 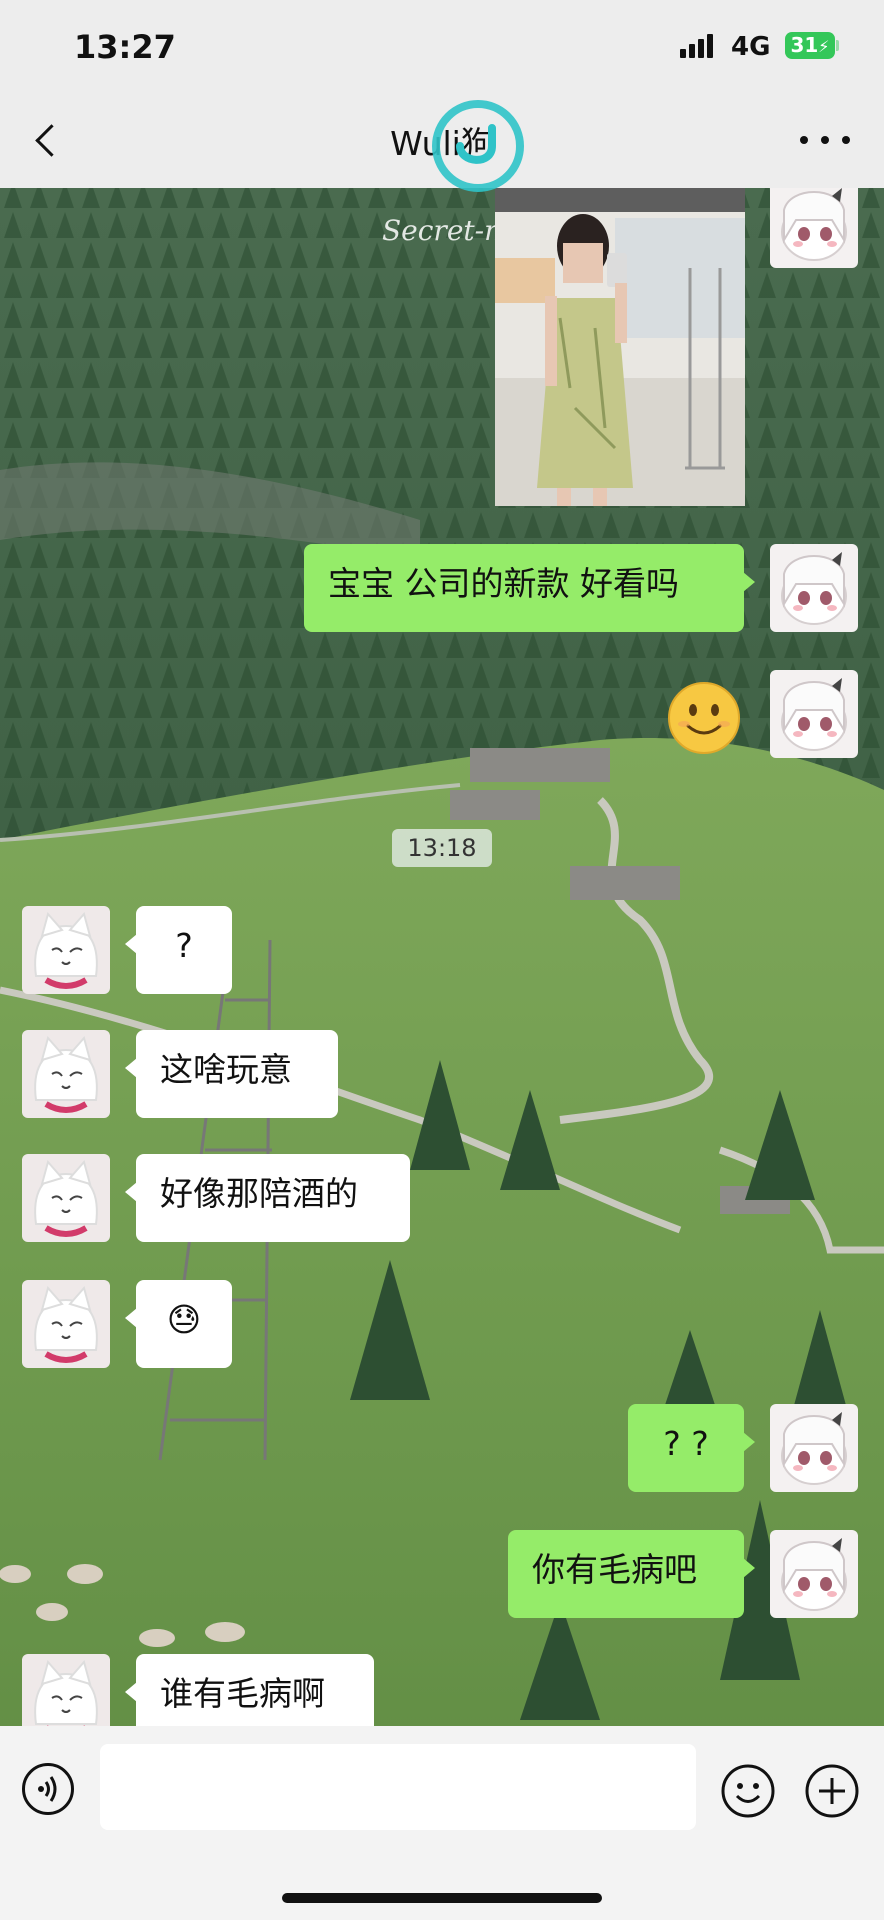 I want to click on chevron-left-icon, so click(x=51, y=140).